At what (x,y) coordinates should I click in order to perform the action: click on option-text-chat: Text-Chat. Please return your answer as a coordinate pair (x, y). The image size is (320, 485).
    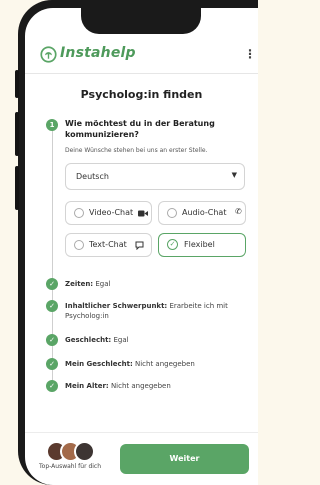
    Looking at the image, I should click on (108, 245).